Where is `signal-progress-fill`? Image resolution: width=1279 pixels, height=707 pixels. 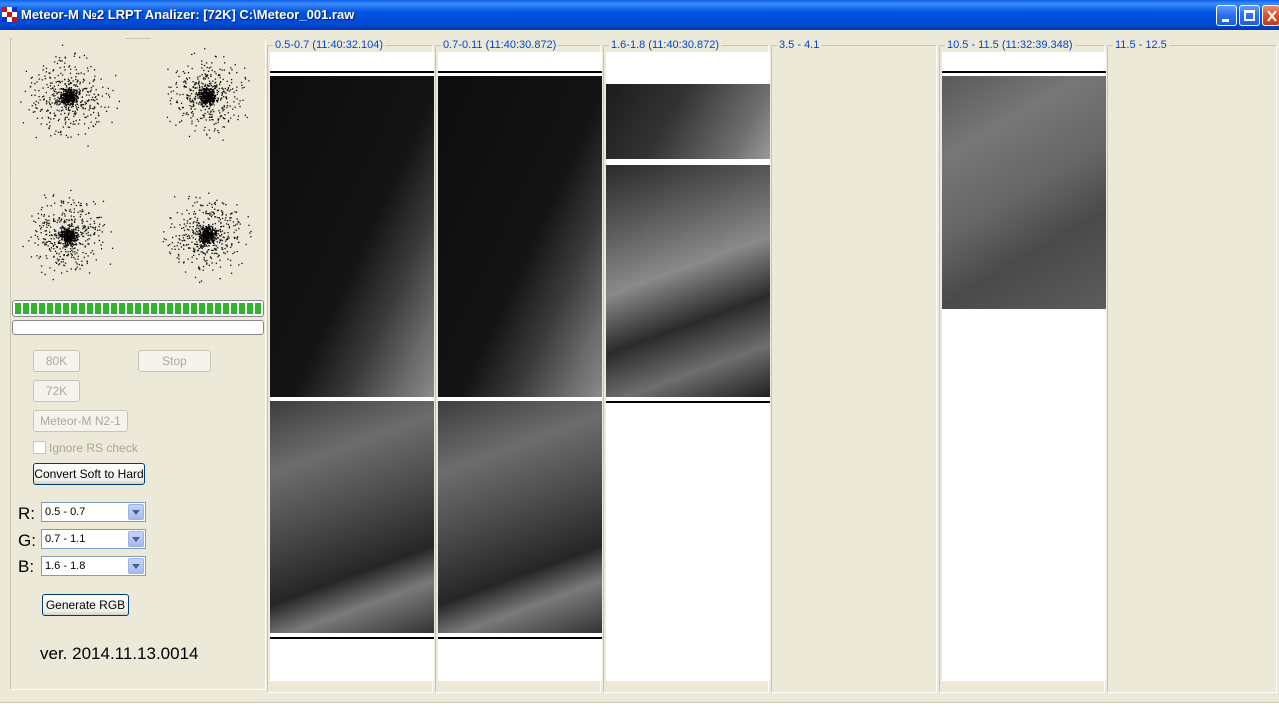 signal-progress-fill is located at coordinates (138, 308).